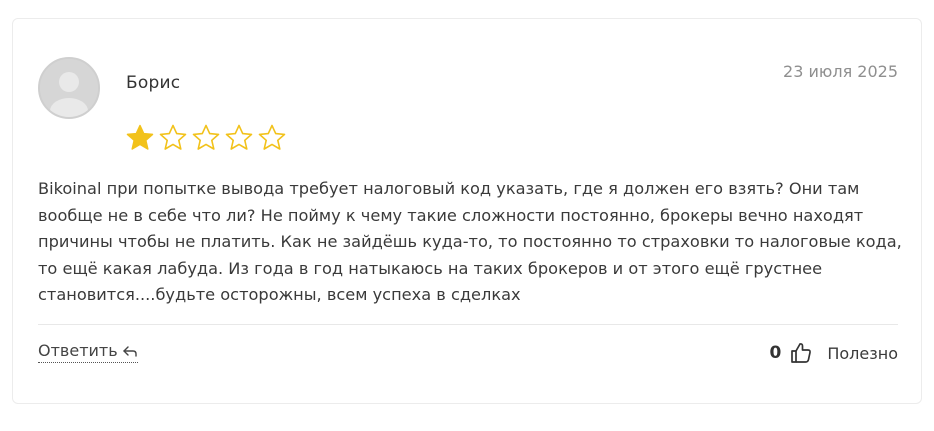 The width and height of the screenshot is (934, 431). I want to click on reply-button: Ответить, so click(88, 352).